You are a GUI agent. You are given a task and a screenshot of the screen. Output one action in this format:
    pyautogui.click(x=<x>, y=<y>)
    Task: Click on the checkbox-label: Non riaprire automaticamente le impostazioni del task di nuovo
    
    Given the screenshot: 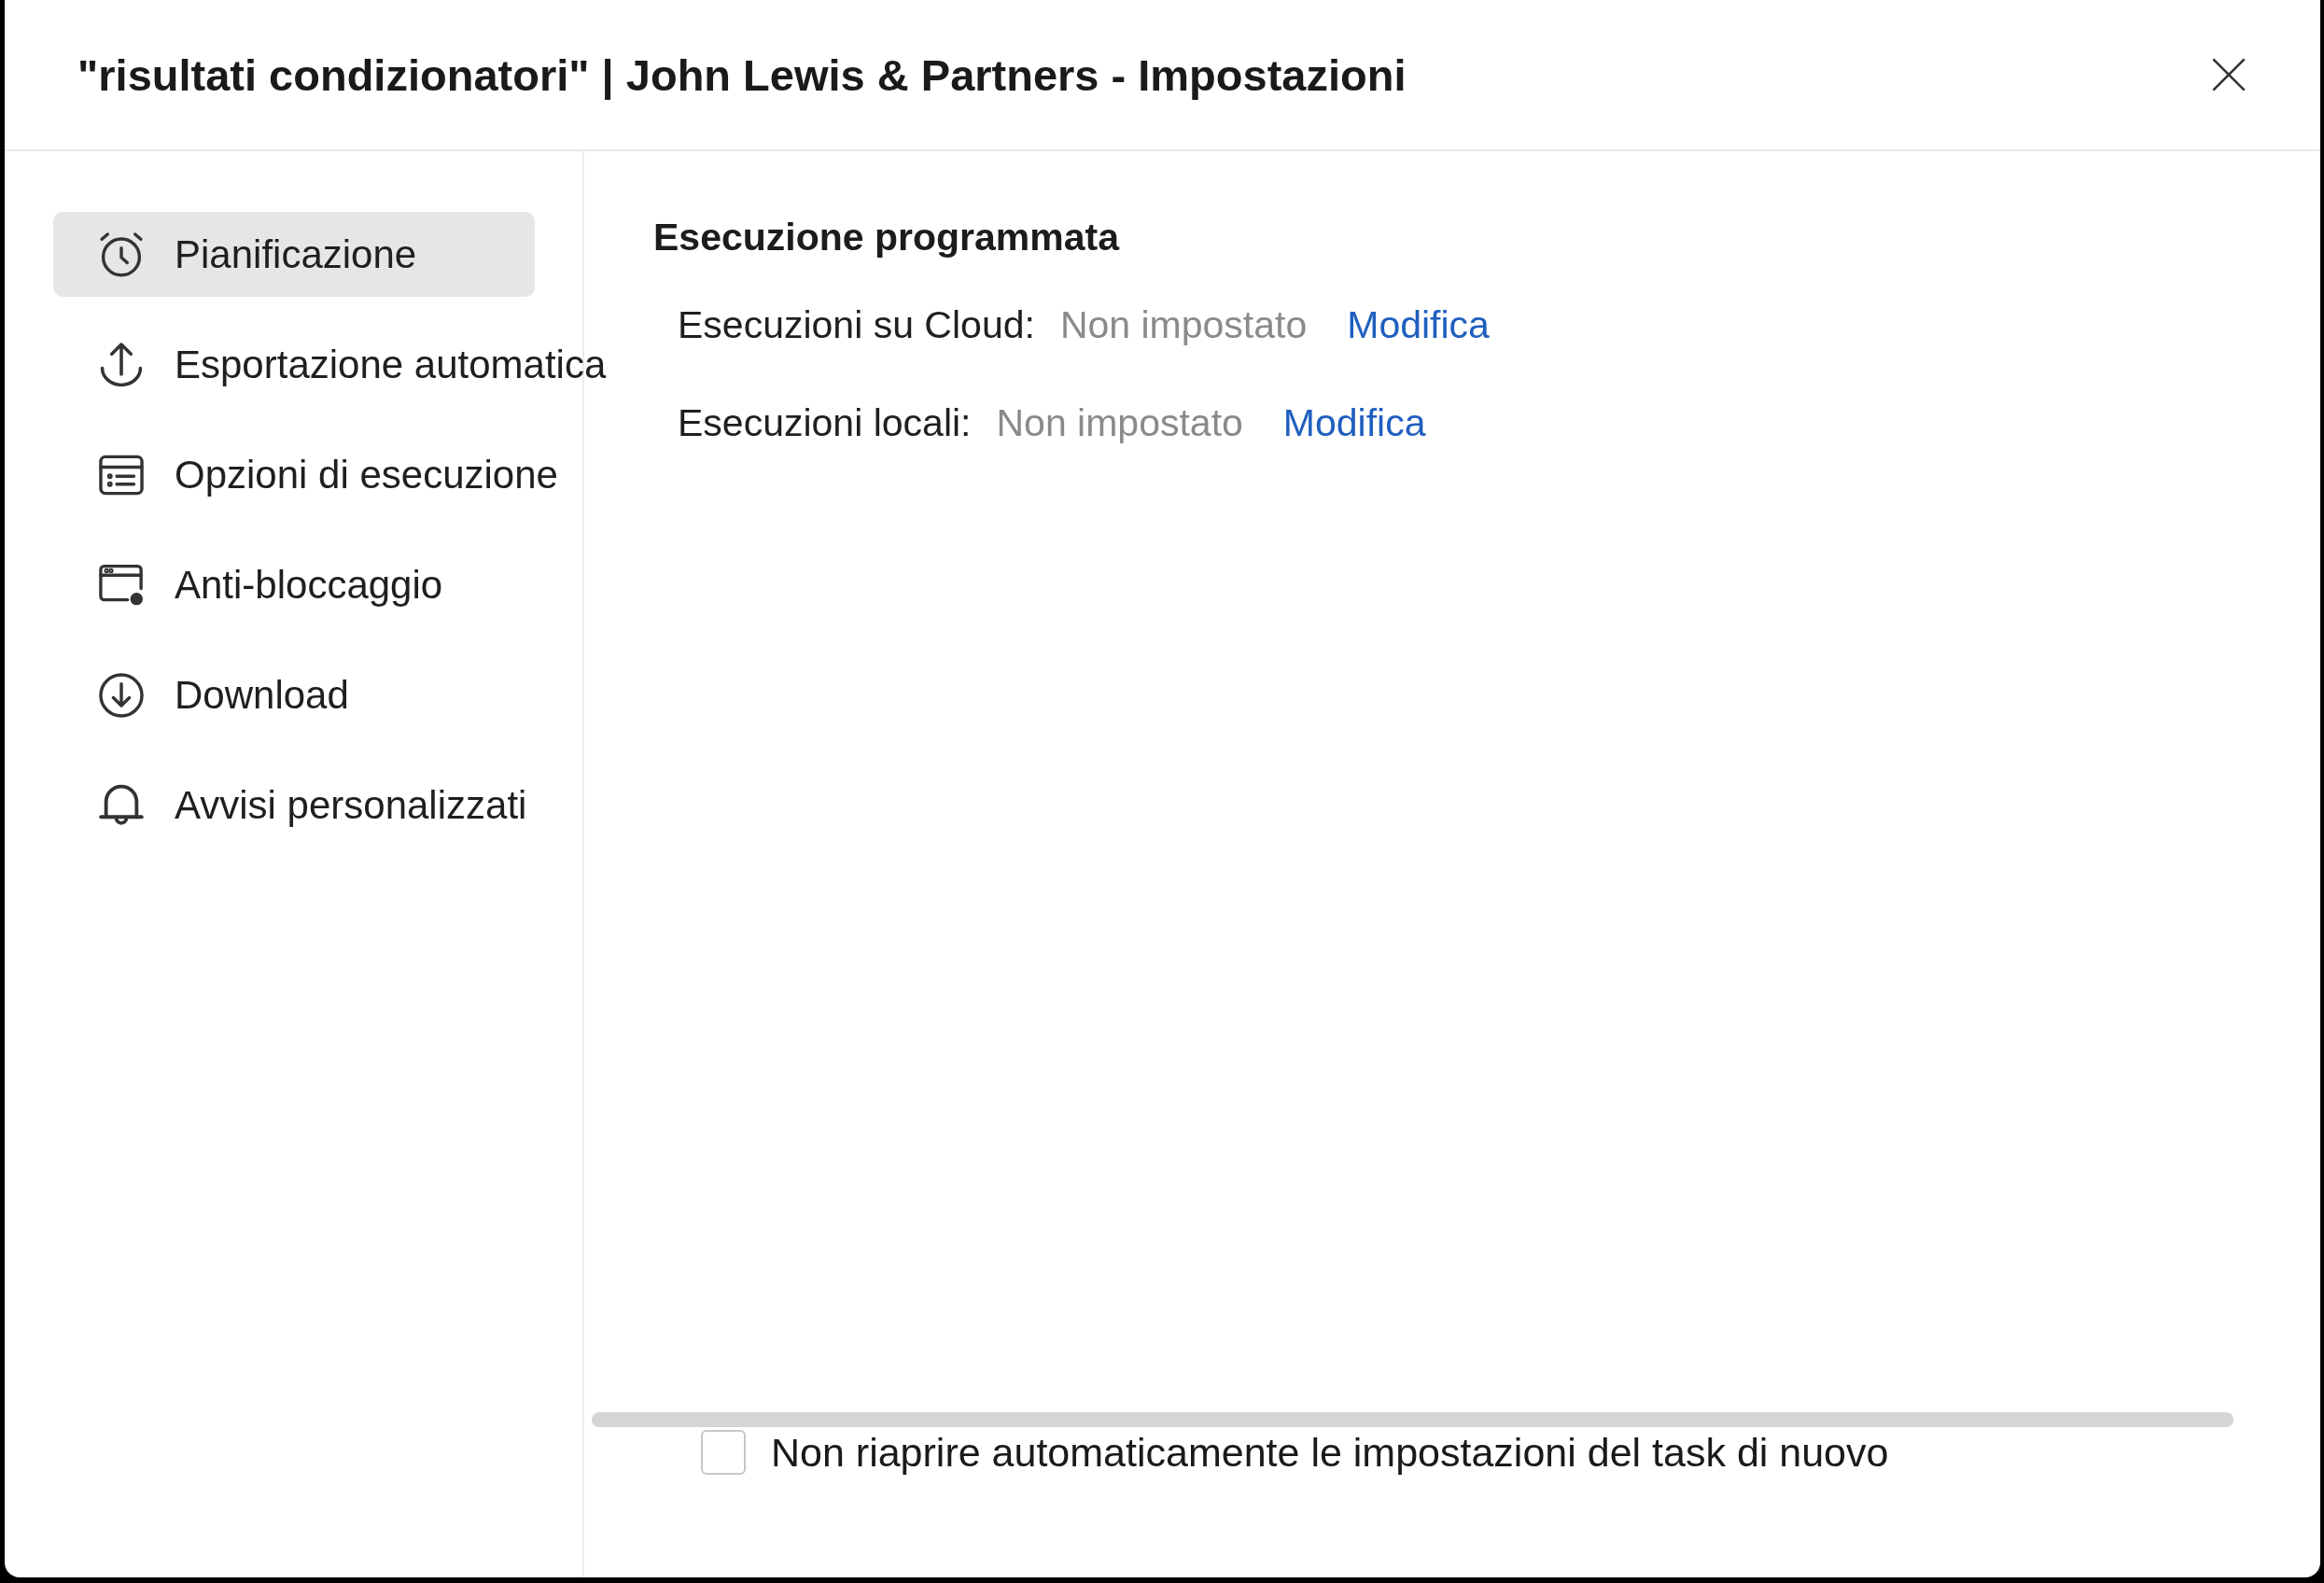 What is the action you would take?
    pyautogui.click(x=1330, y=1453)
    